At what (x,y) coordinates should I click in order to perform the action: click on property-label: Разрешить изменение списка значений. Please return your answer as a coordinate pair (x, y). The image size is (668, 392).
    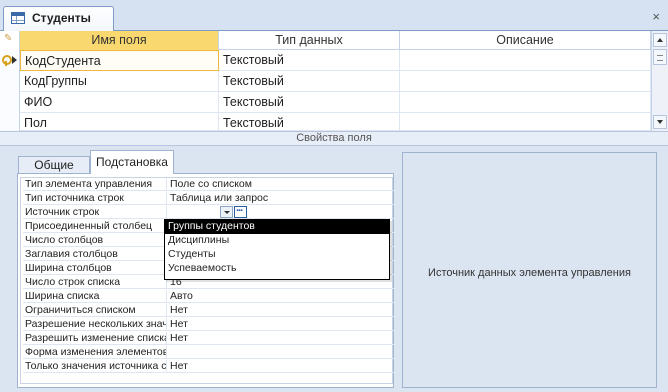
    Looking at the image, I should click on (96, 338).